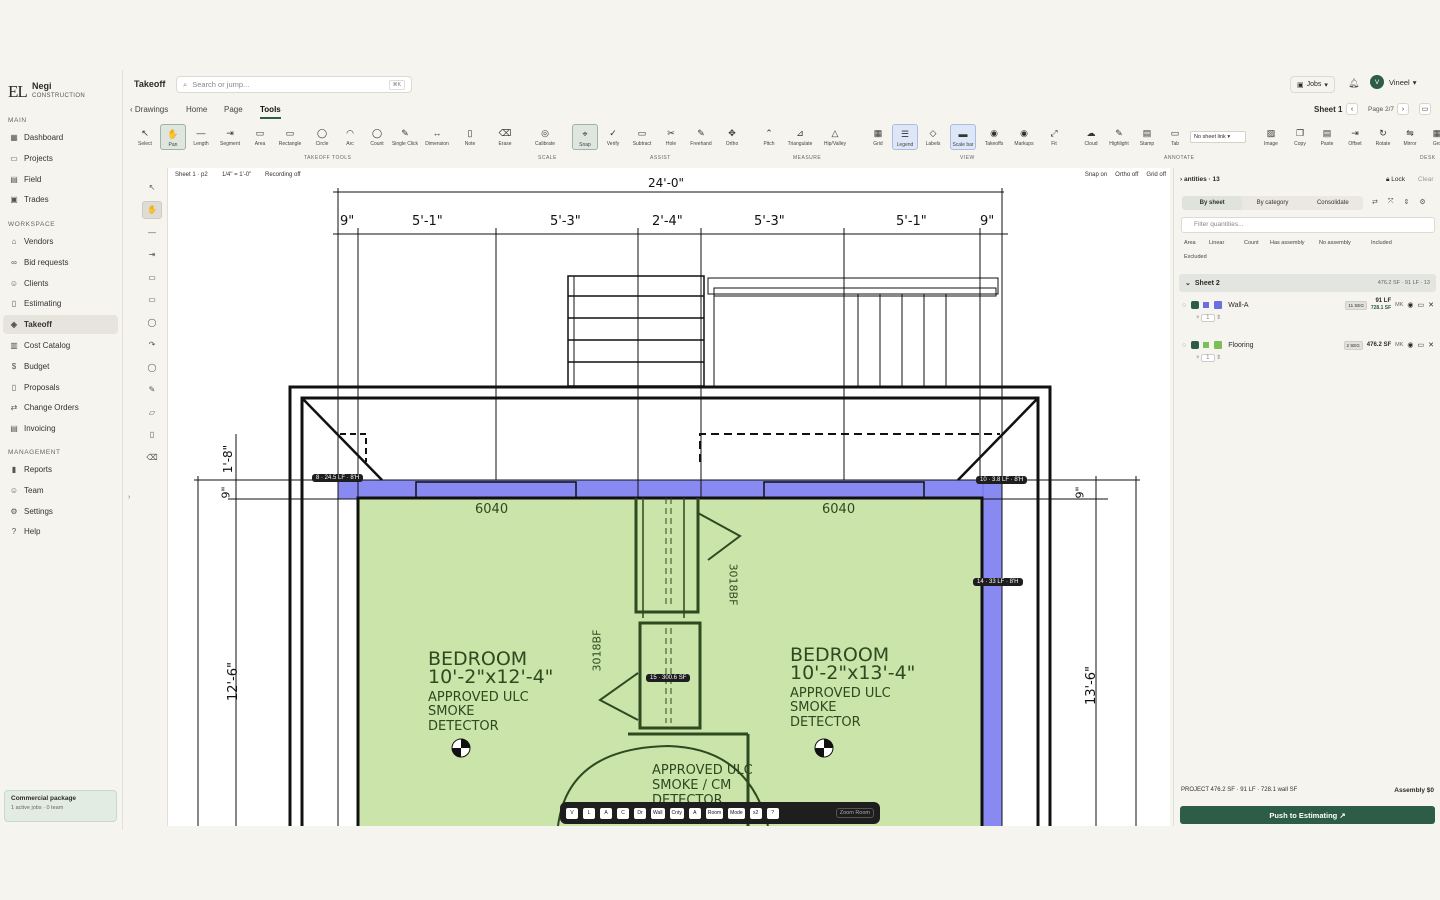  I want to click on tool-gro: ▦ Gro, so click(1432, 137).